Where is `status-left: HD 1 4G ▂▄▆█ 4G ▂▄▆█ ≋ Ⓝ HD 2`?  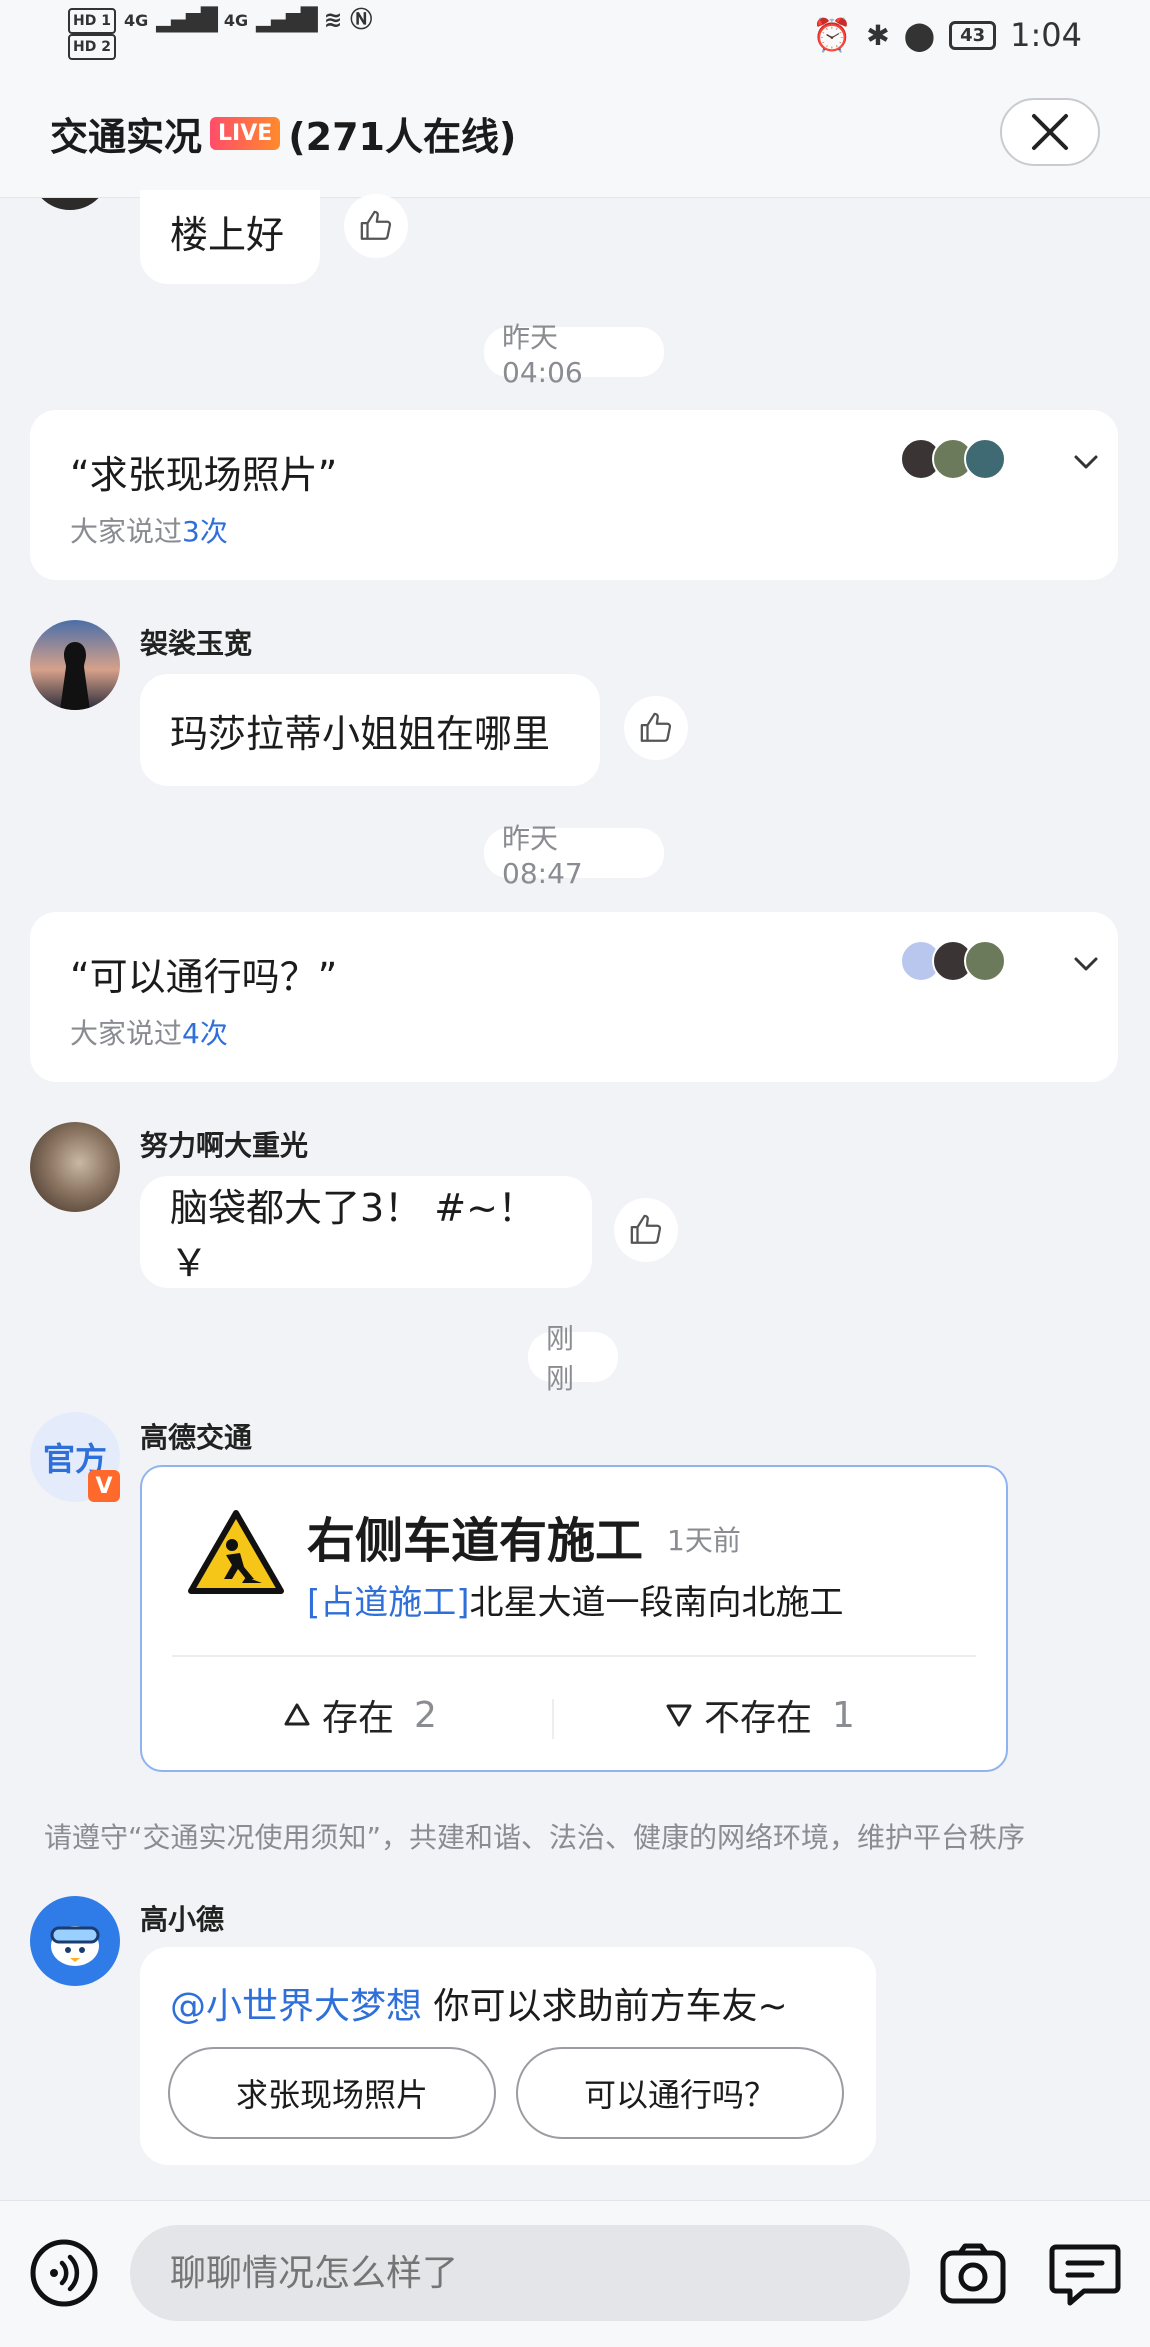 status-left: HD 1 4G ▂▄▆█ 4G ▂▄▆█ ≋ Ⓝ HD 2 is located at coordinates (220, 34).